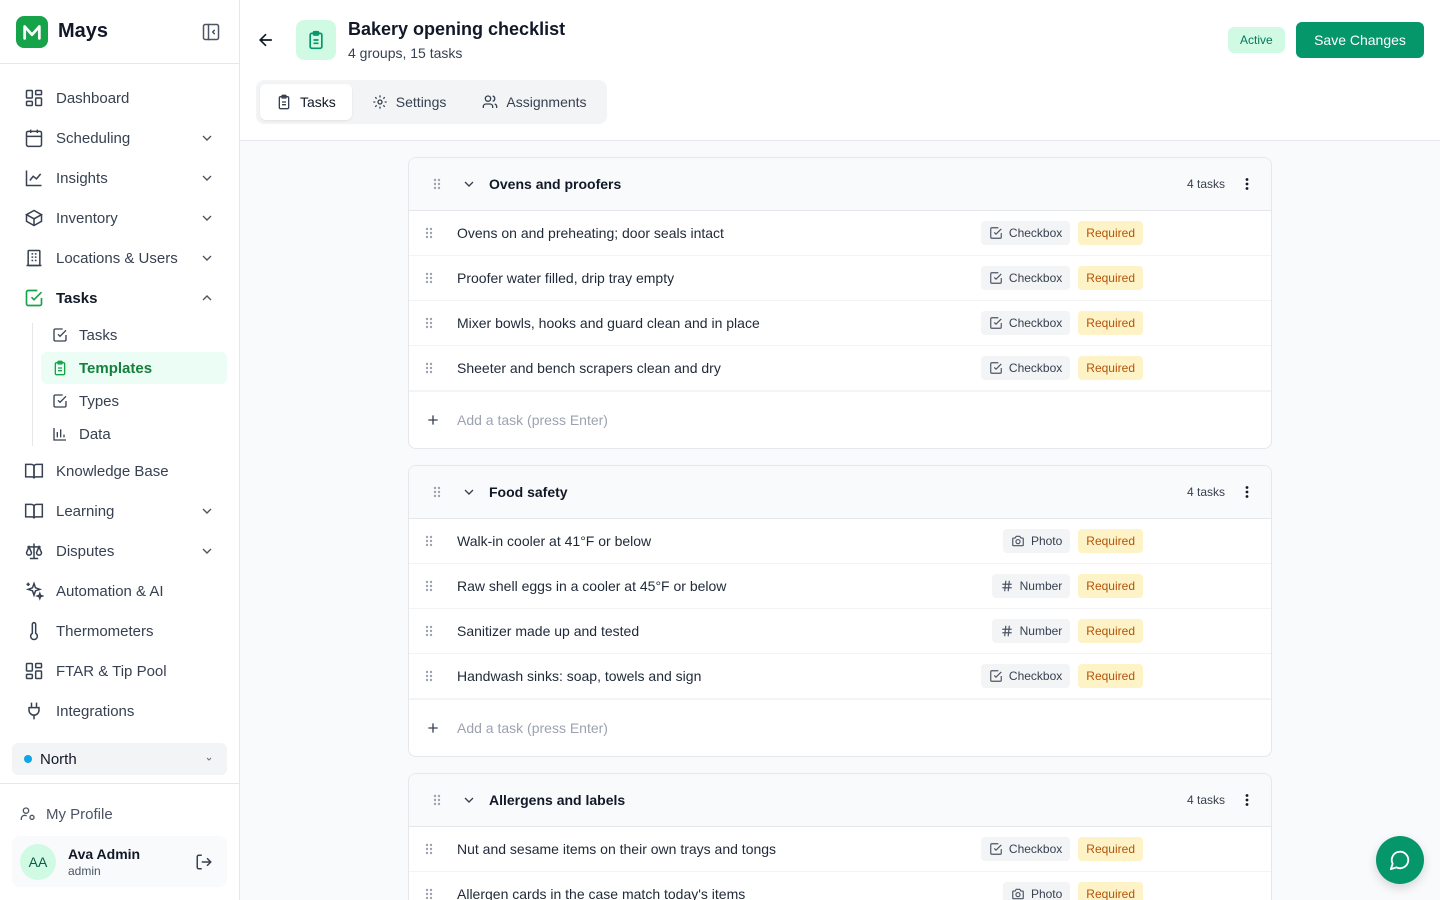 The width and height of the screenshot is (1440, 900). What do you see at coordinates (211, 32) in the screenshot?
I see `sidebar-collapse-icon` at bounding box center [211, 32].